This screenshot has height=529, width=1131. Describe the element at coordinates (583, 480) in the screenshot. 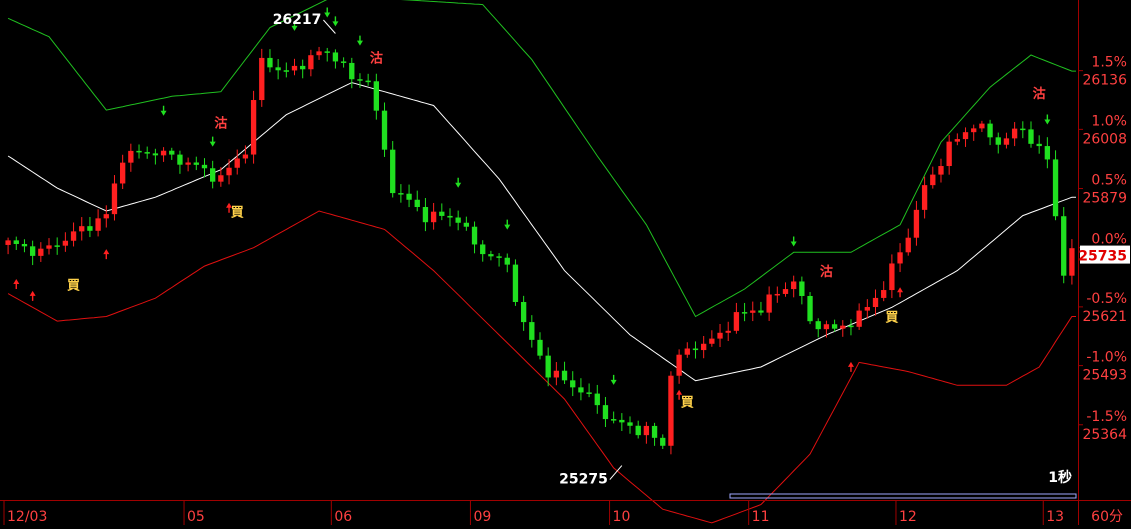

I see `extreme-price-label: 25275` at that location.